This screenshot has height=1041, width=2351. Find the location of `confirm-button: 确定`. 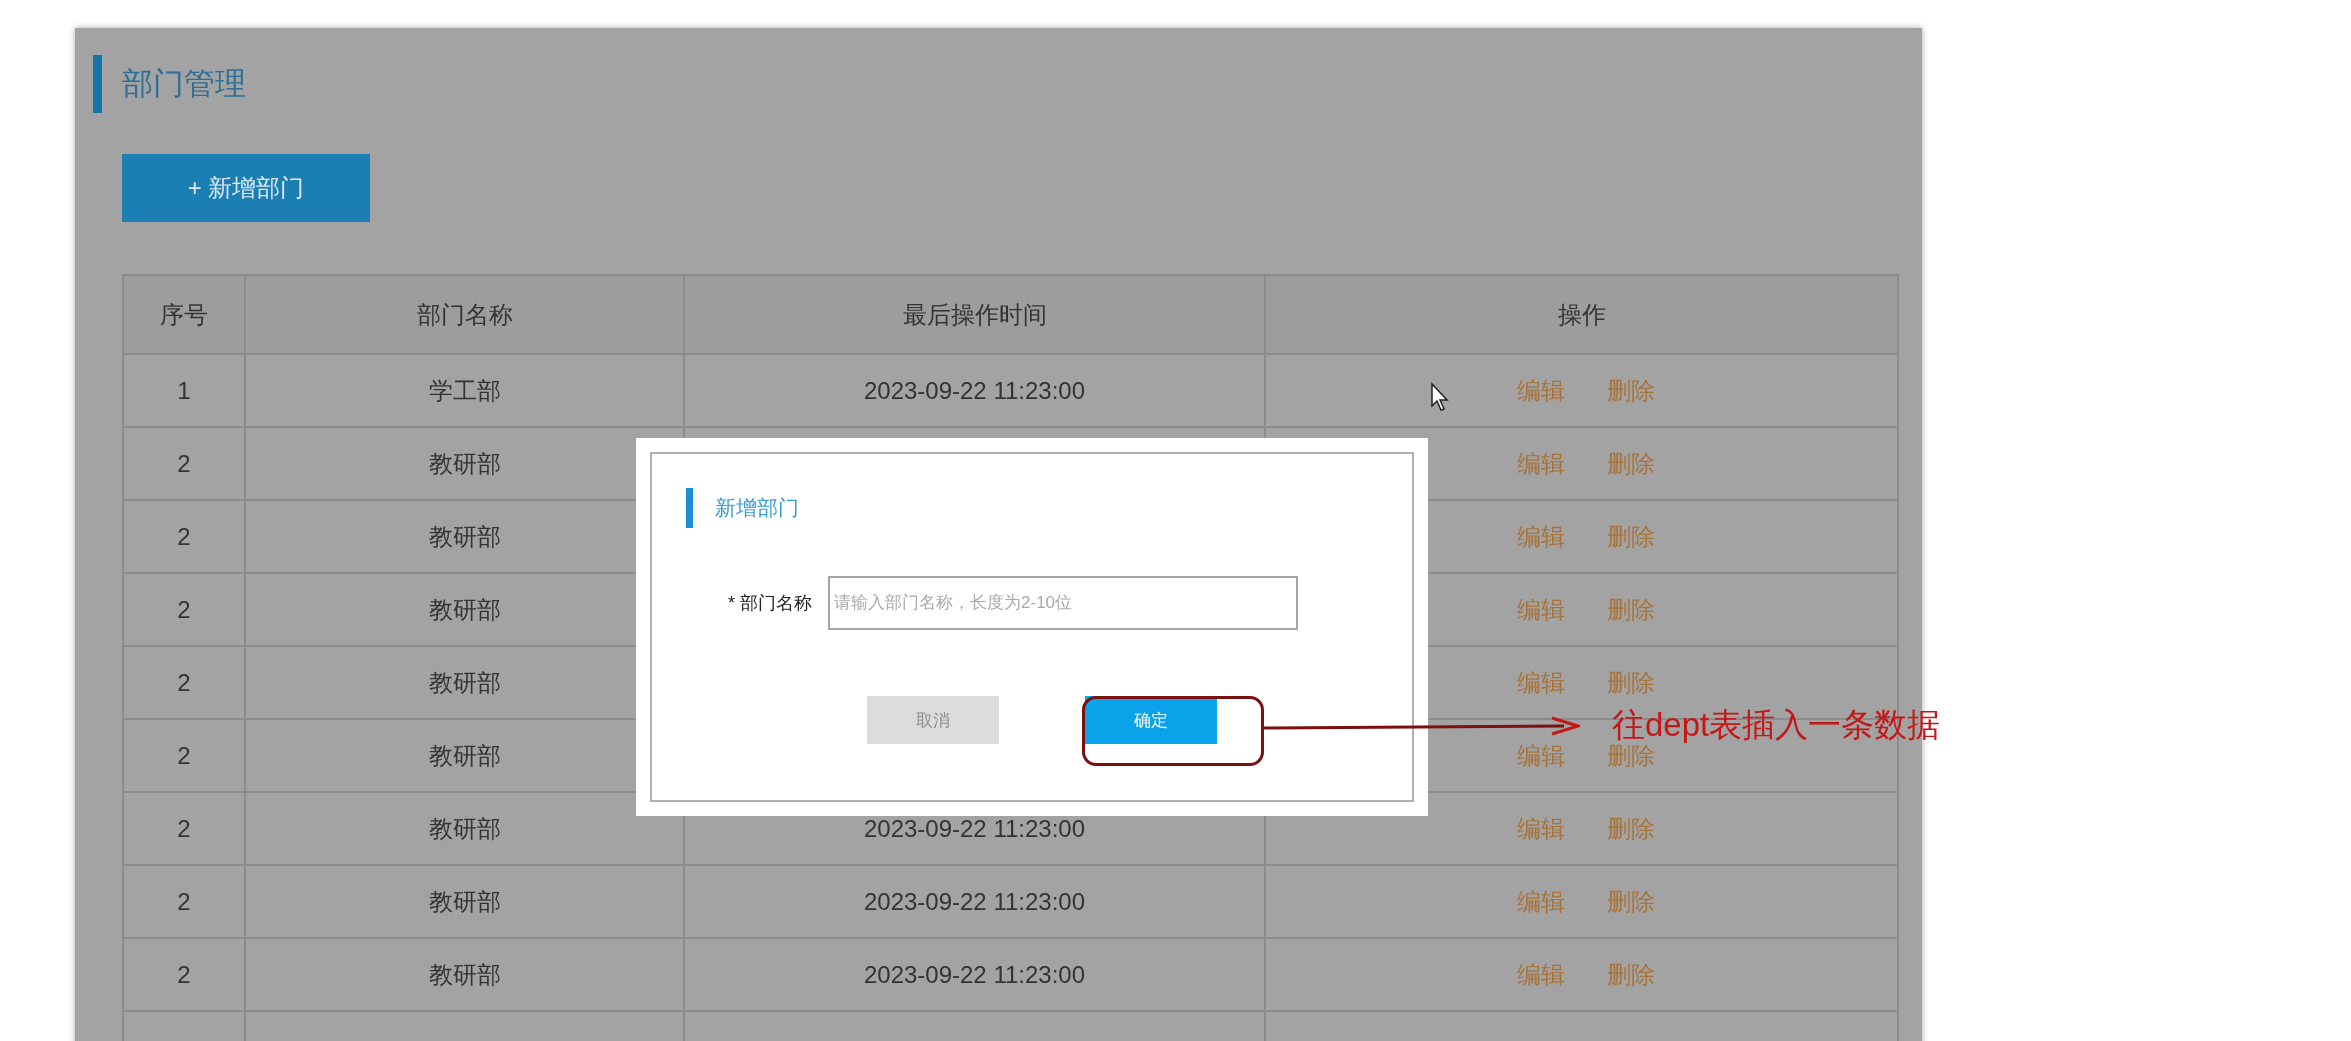

confirm-button: 确定 is located at coordinates (1151, 720).